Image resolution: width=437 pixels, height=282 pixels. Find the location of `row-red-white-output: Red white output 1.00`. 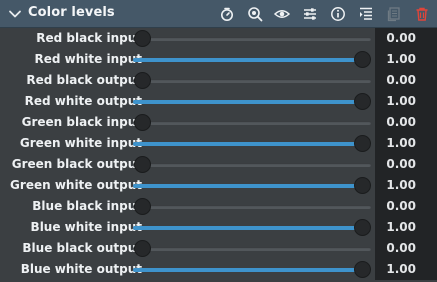

row-red-white-output: Red white output 1.00 is located at coordinates (218, 101).